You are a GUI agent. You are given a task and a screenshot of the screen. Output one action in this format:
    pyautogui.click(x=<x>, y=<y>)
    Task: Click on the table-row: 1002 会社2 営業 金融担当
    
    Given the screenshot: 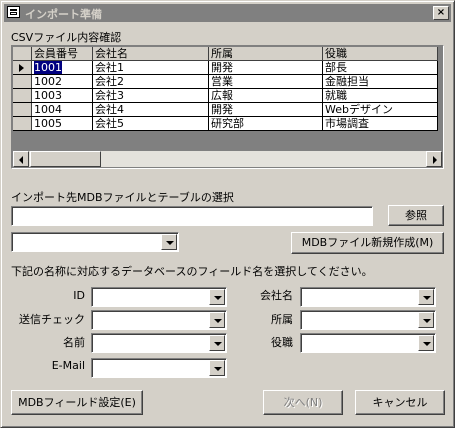 What is the action you would take?
    pyautogui.click(x=225, y=81)
    